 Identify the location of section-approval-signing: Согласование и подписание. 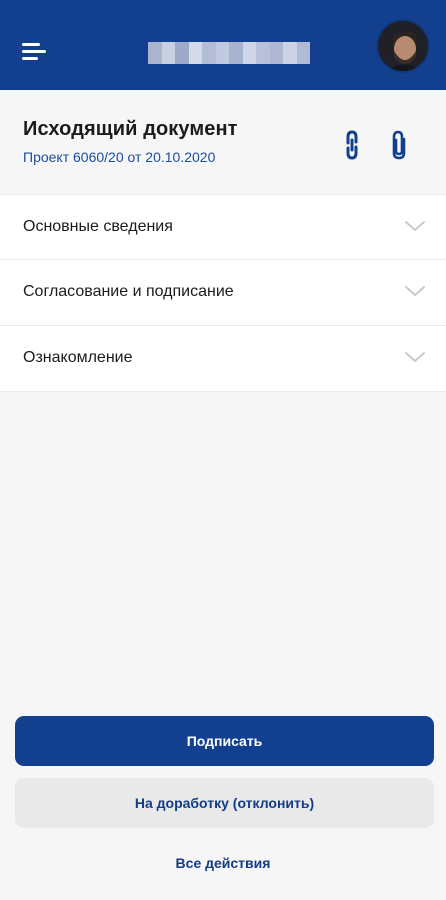
(223, 293).